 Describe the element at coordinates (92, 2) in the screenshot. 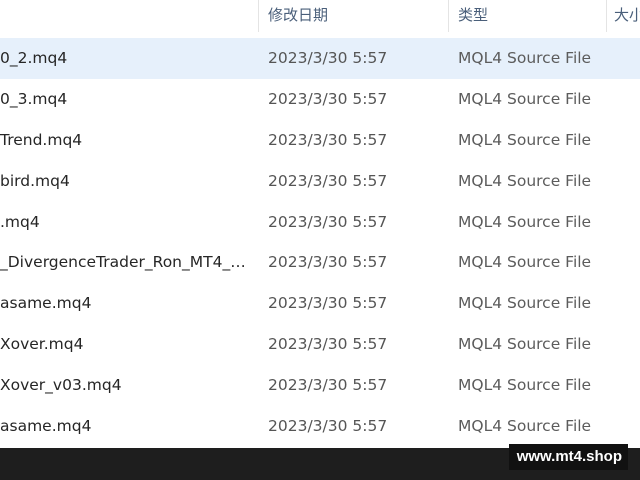

I see `chevron-up-icon: ⌃` at that location.